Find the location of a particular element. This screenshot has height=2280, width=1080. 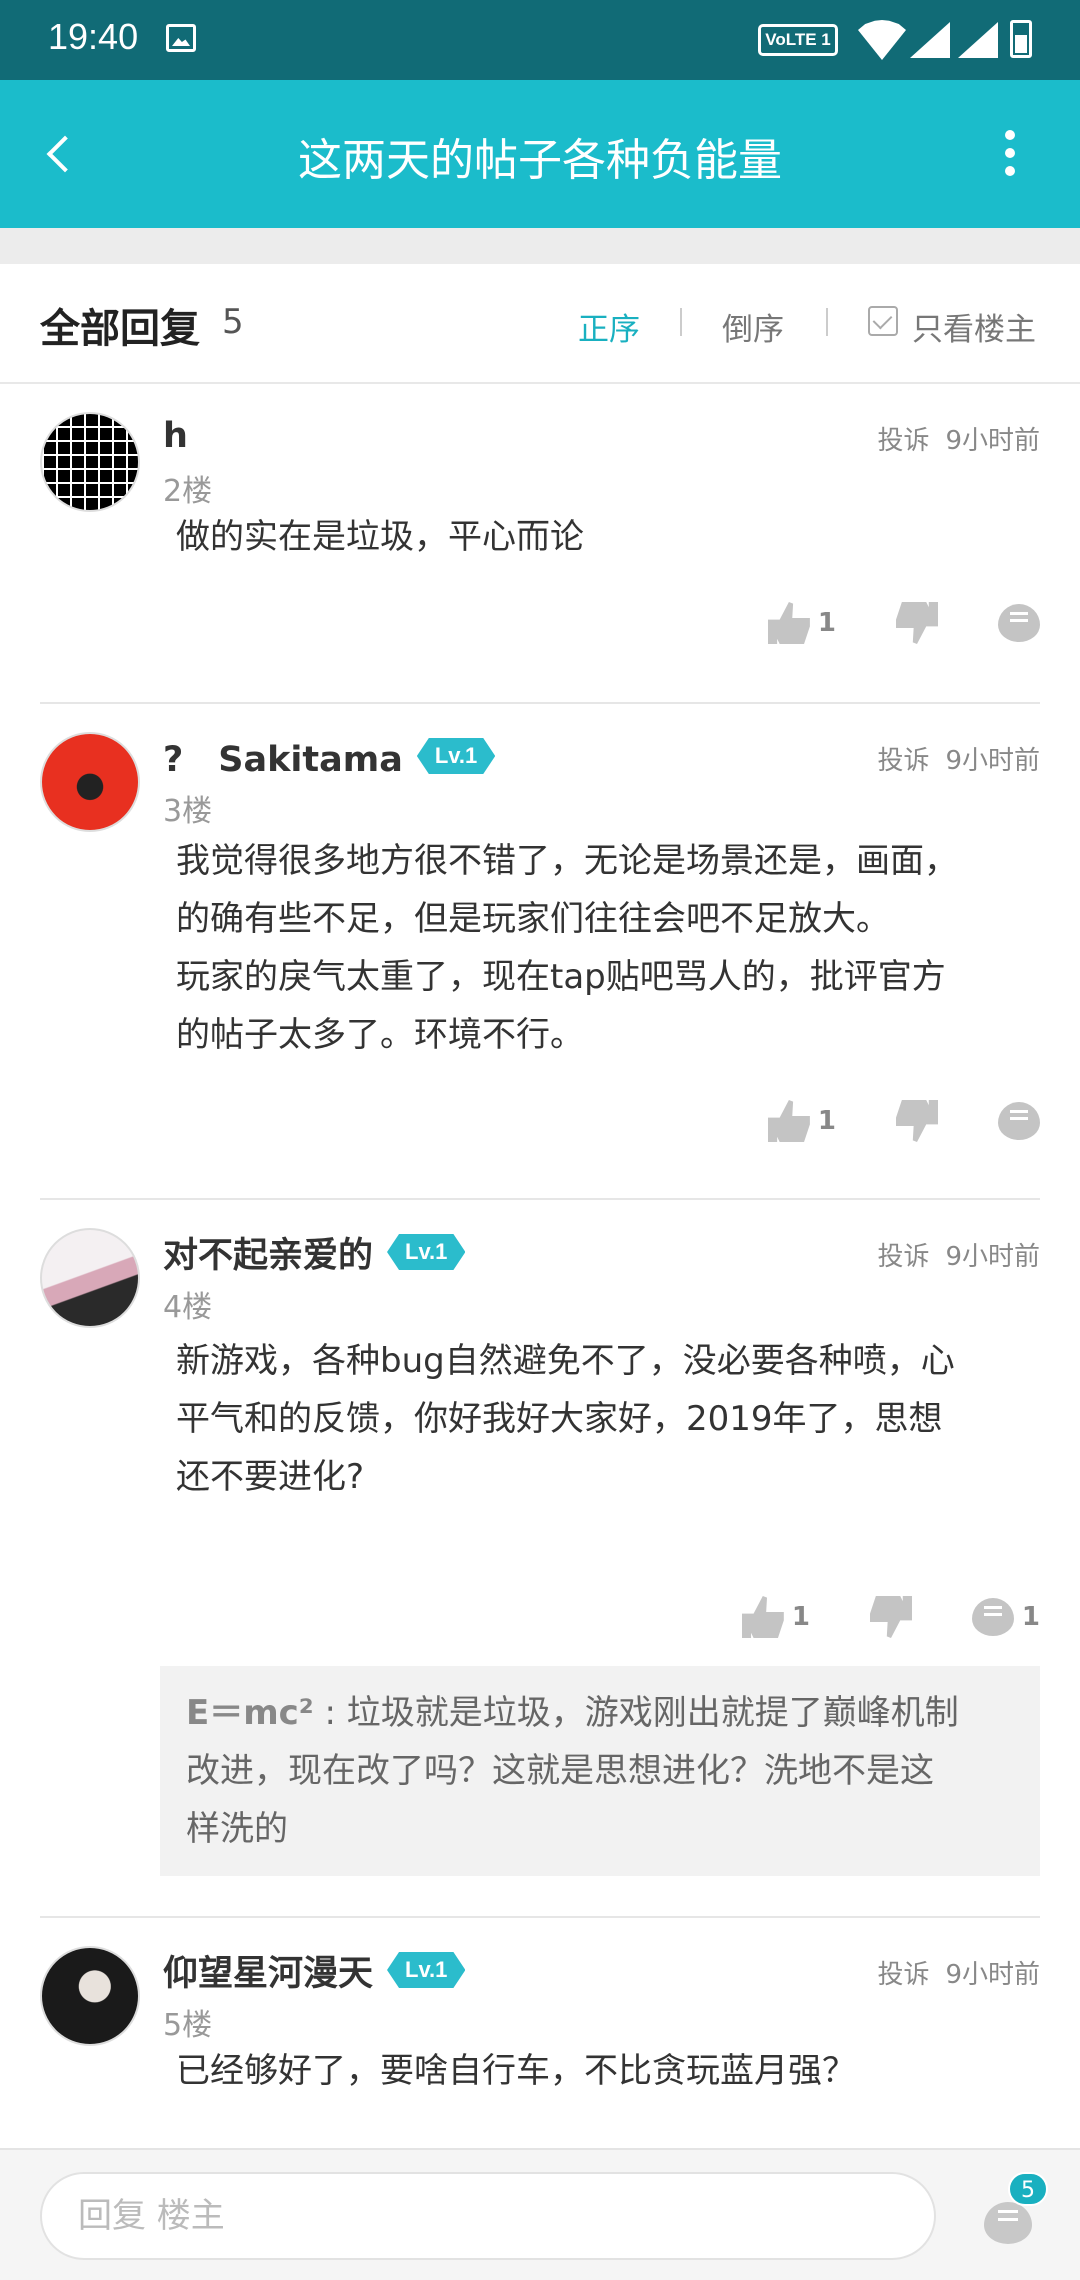

comments-icon is located at coordinates (1008, 2223).